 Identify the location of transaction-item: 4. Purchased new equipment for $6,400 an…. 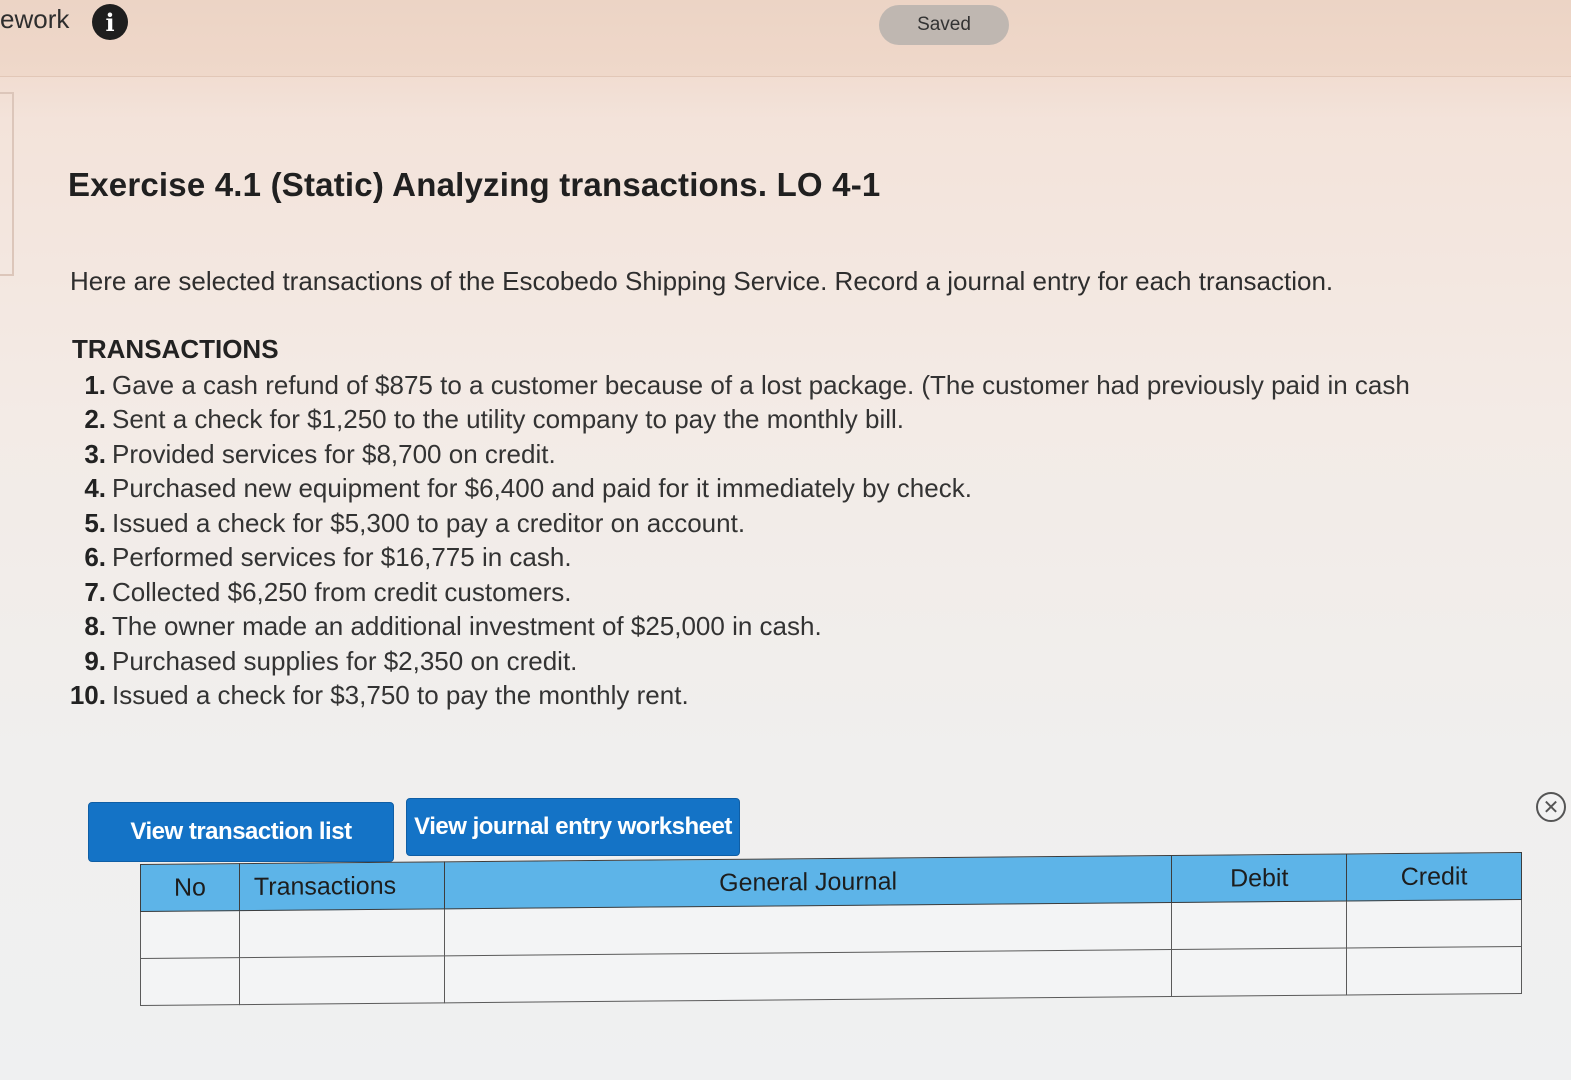
(816, 489).